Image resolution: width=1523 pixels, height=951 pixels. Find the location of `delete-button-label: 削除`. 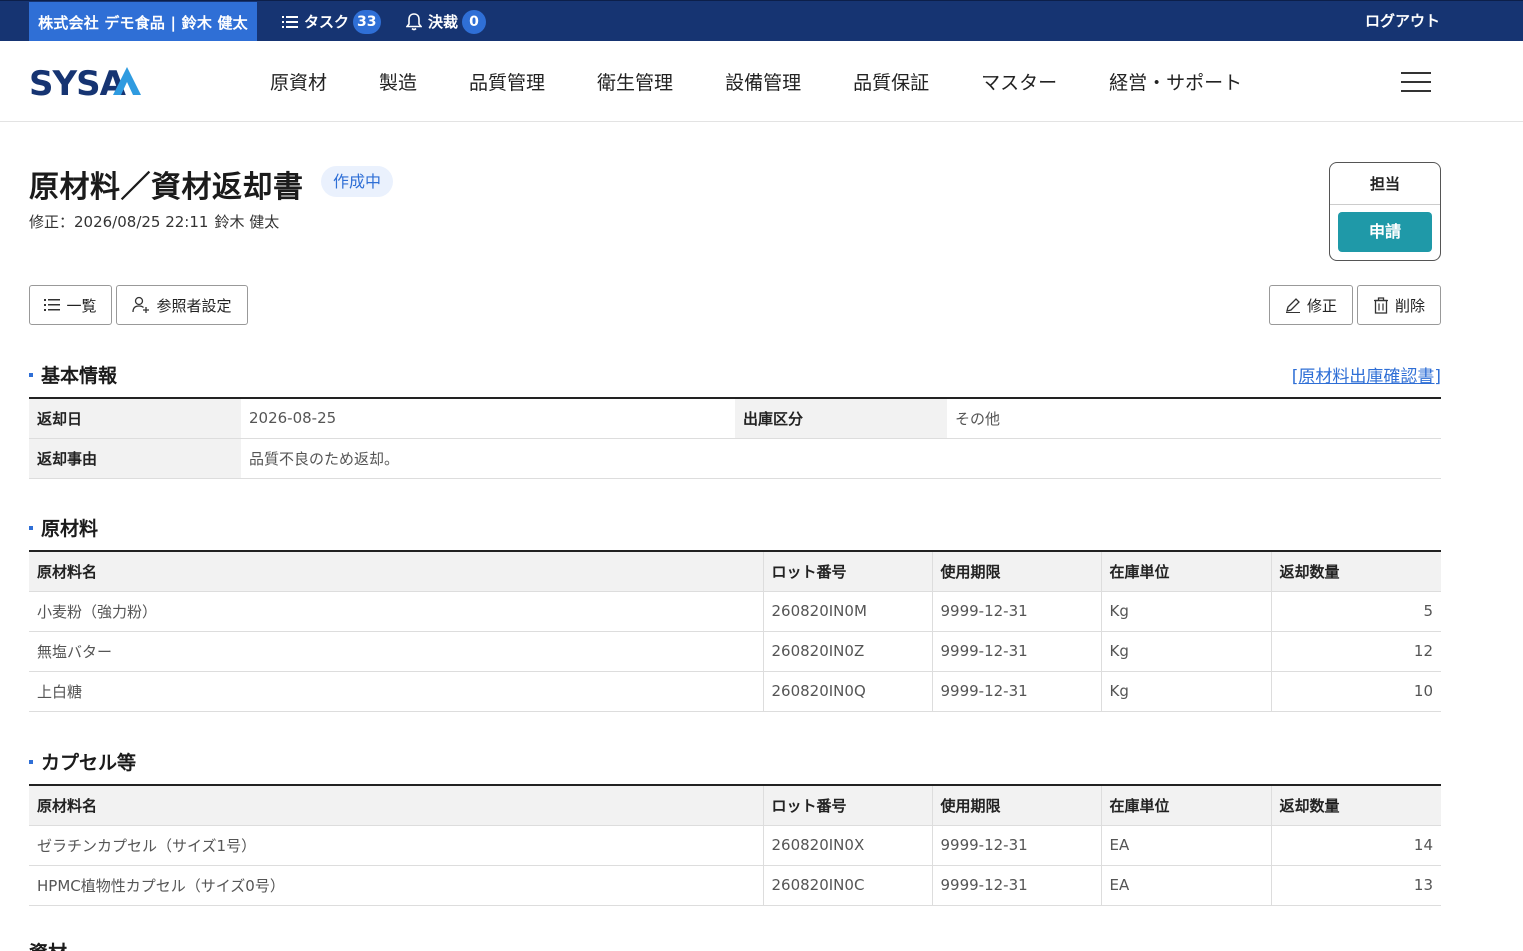

delete-button-label: 削除 is located at coordinates (1409, 305).